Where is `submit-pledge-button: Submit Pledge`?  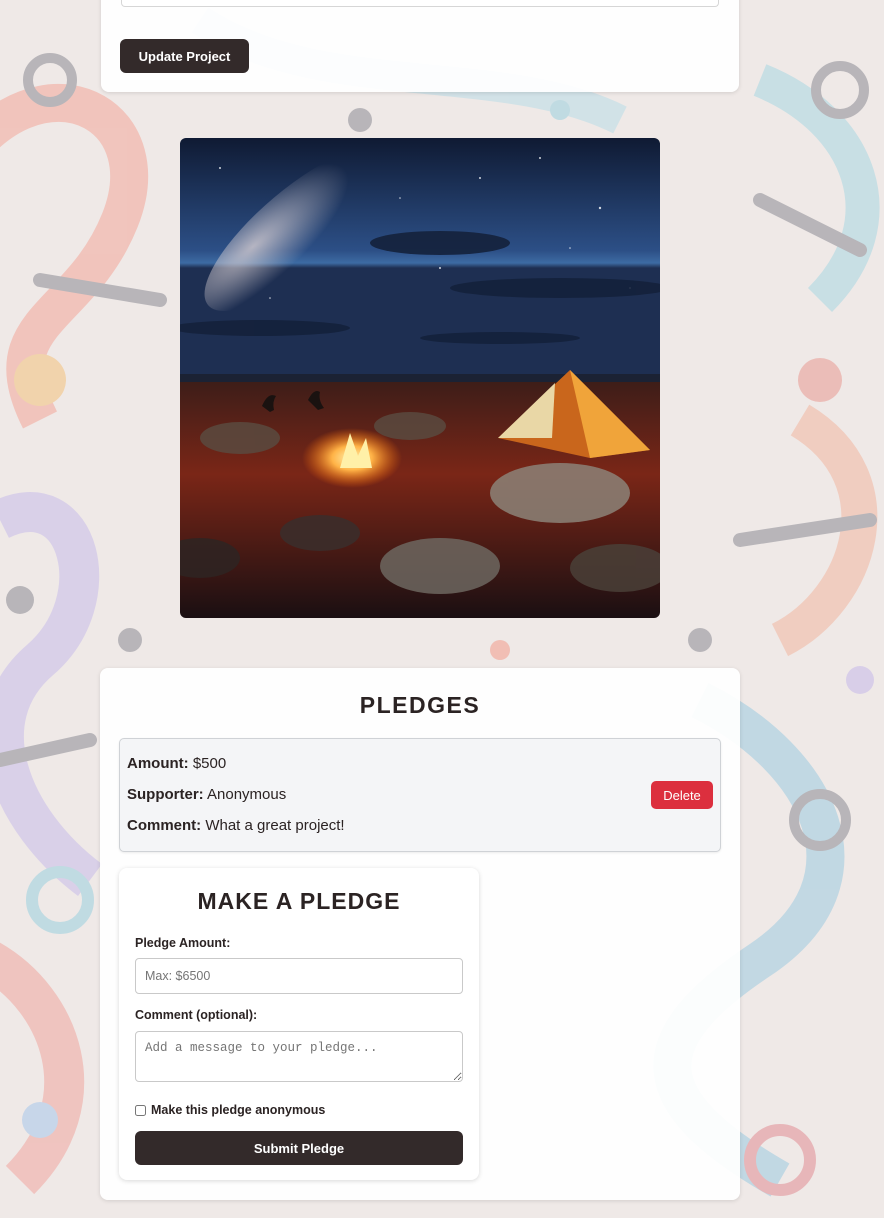 submit-pledge-button: Submit Pledge is located at coordinates (299, 1148).